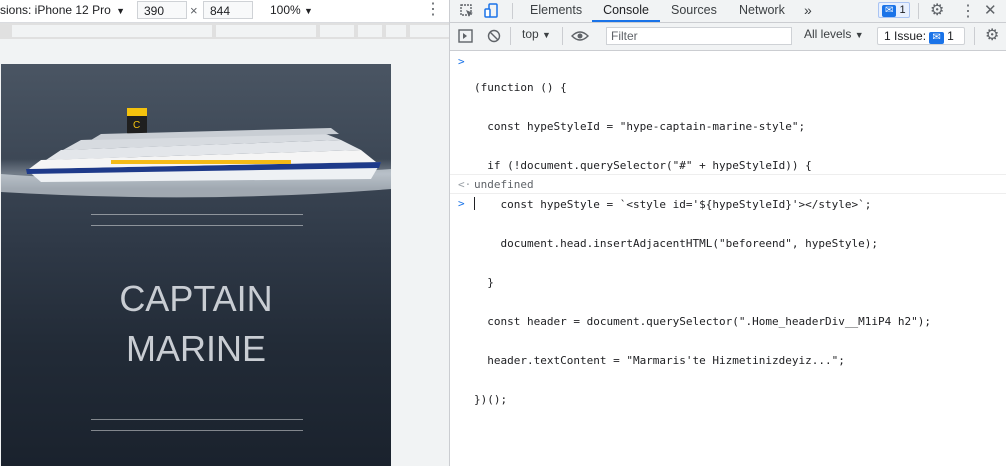  Describe the element at coordinates (224, 31) in the screenshot. I see `media-query-ruler` at that location.